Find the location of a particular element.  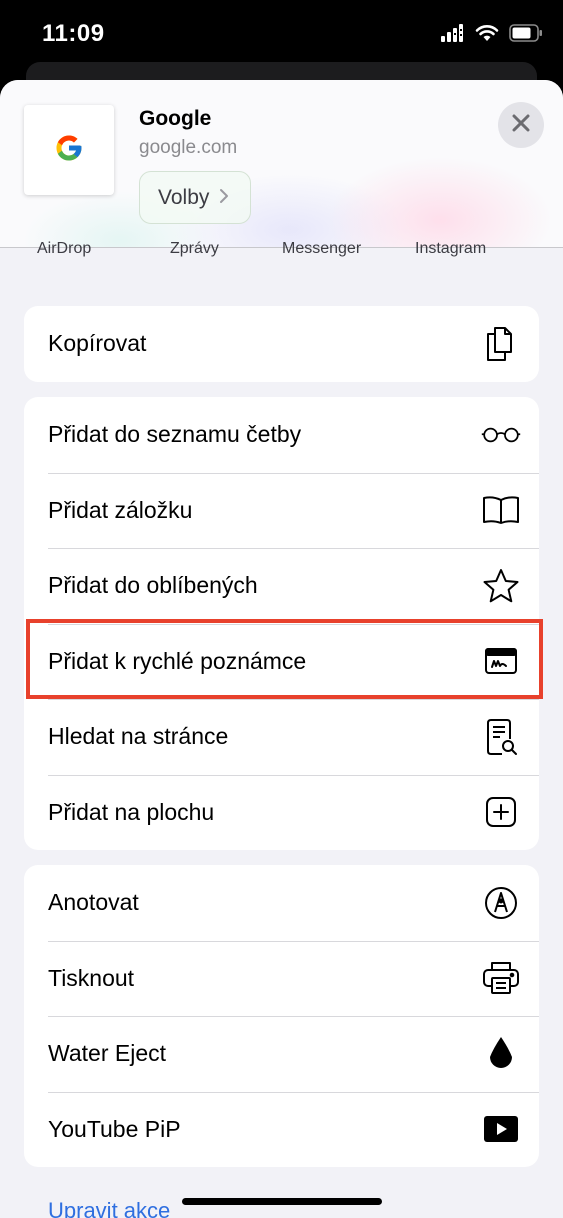

action-copy: Kopírovat is located at coordinates (281, 344).